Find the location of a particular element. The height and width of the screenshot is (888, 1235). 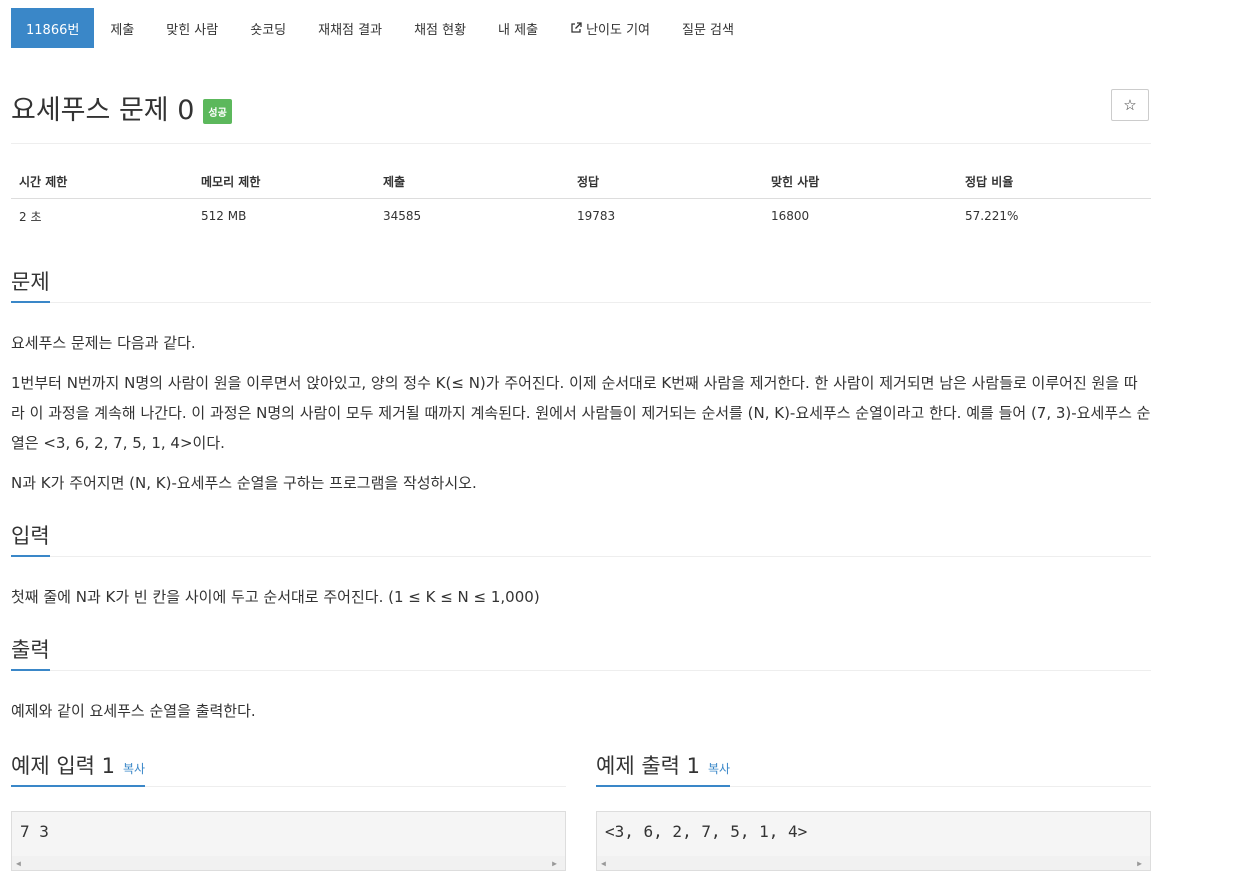

table-header-row: 시간 제한 메모리 제한 제출 정답 맞힌 사람 정답 비율 is located at coordinates (581, 181).